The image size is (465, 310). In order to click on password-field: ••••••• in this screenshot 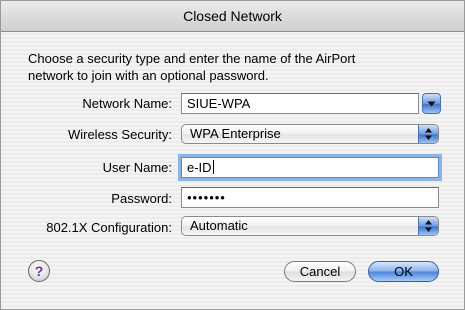, I will do `click(310, 197)`.